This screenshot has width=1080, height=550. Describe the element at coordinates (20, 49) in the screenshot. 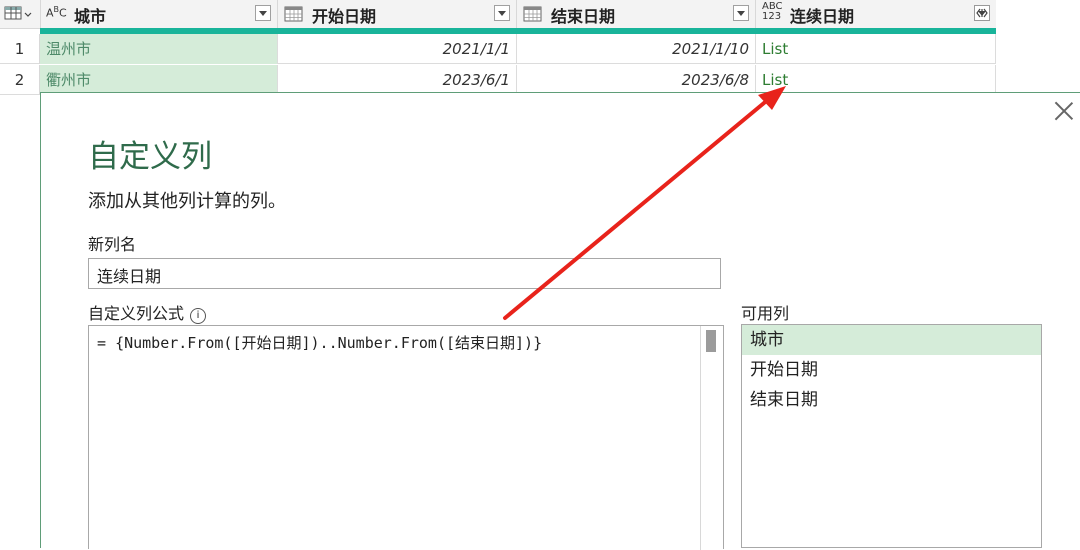

I see `row-number: 1` at that location.